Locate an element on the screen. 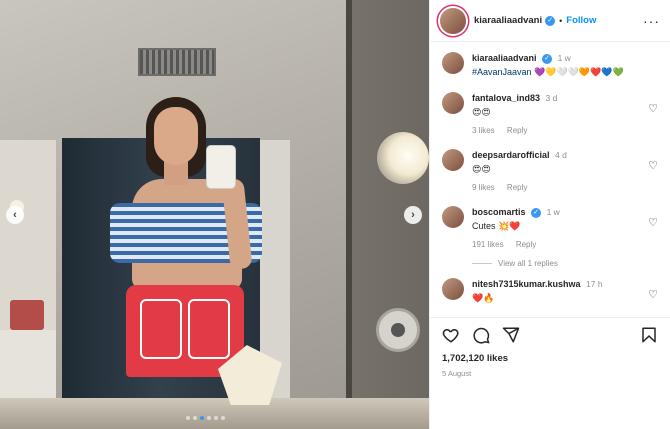 The width and height of the screenshot is (670, 429). comment-time: 3 d is located at coordinates (551, 98).